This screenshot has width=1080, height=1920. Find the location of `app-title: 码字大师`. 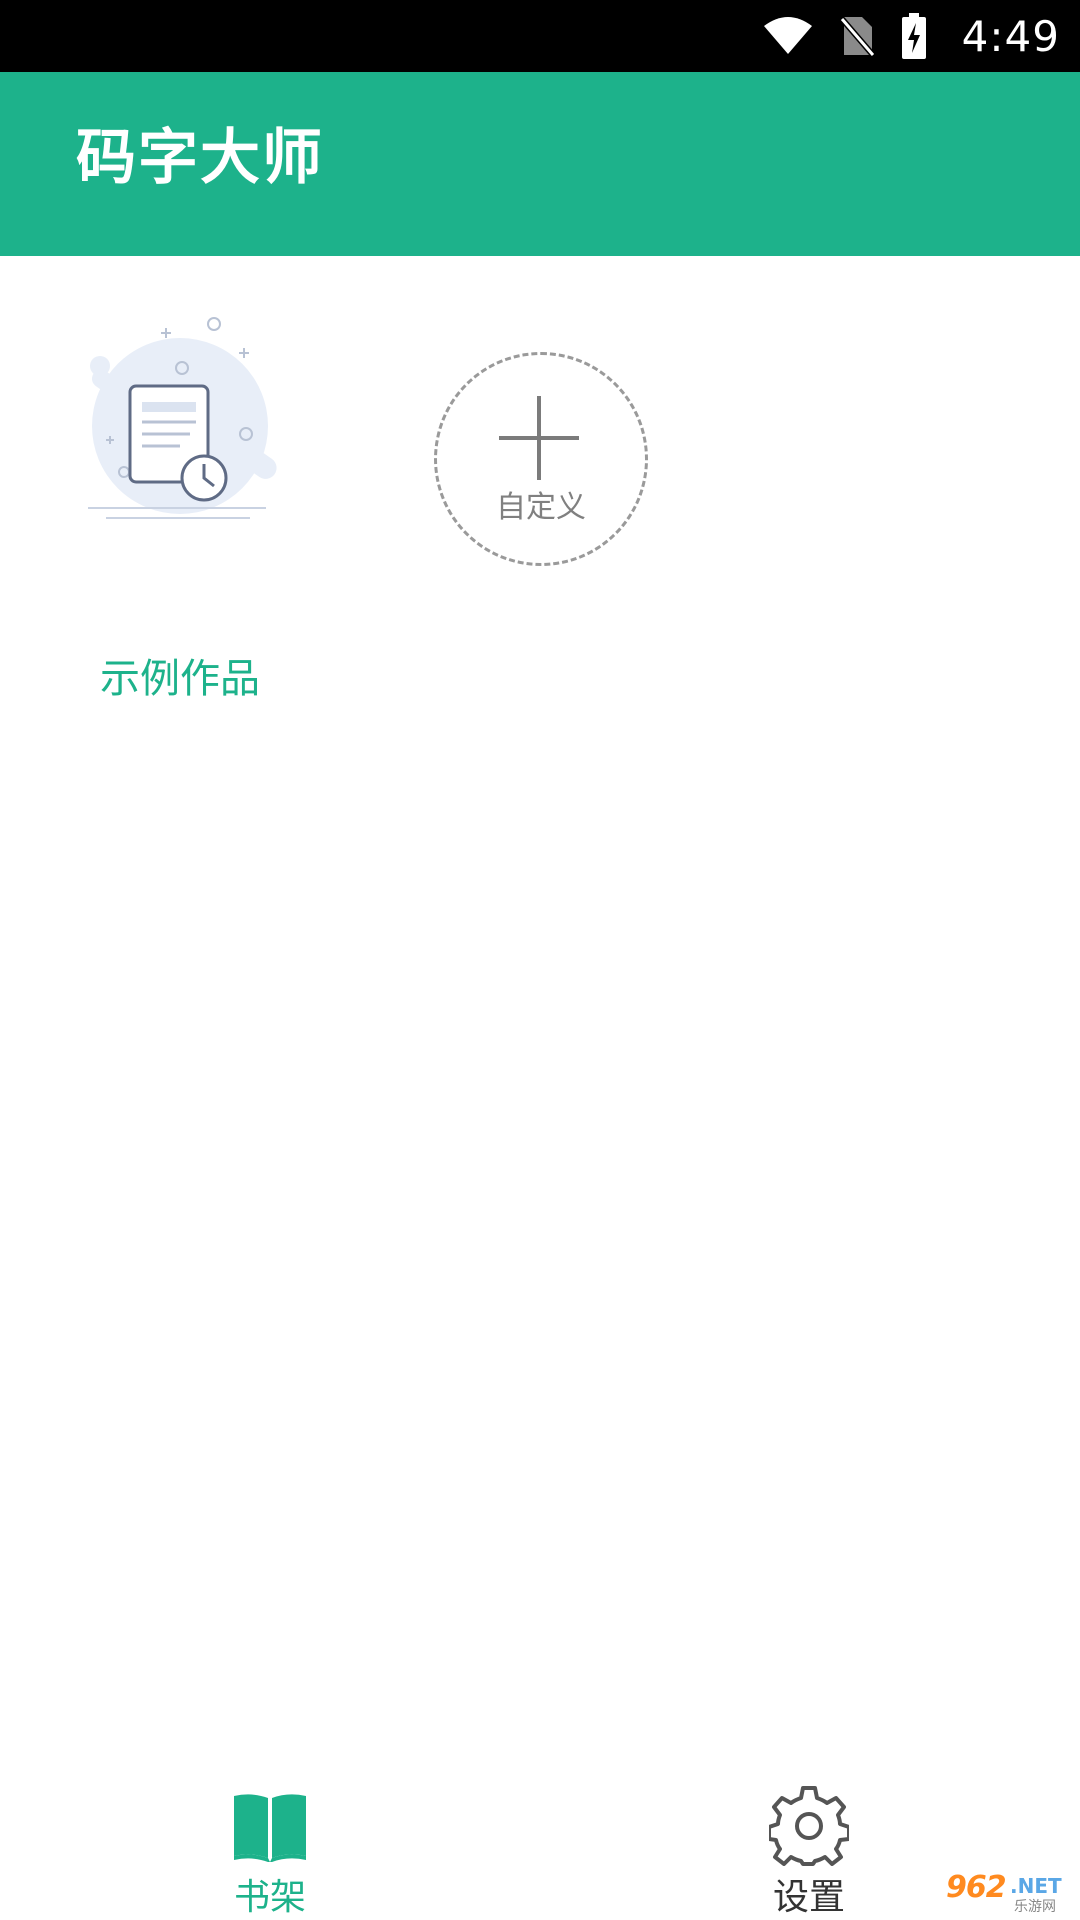

app-title: 码字大师 is located at coordinates (200, 158).